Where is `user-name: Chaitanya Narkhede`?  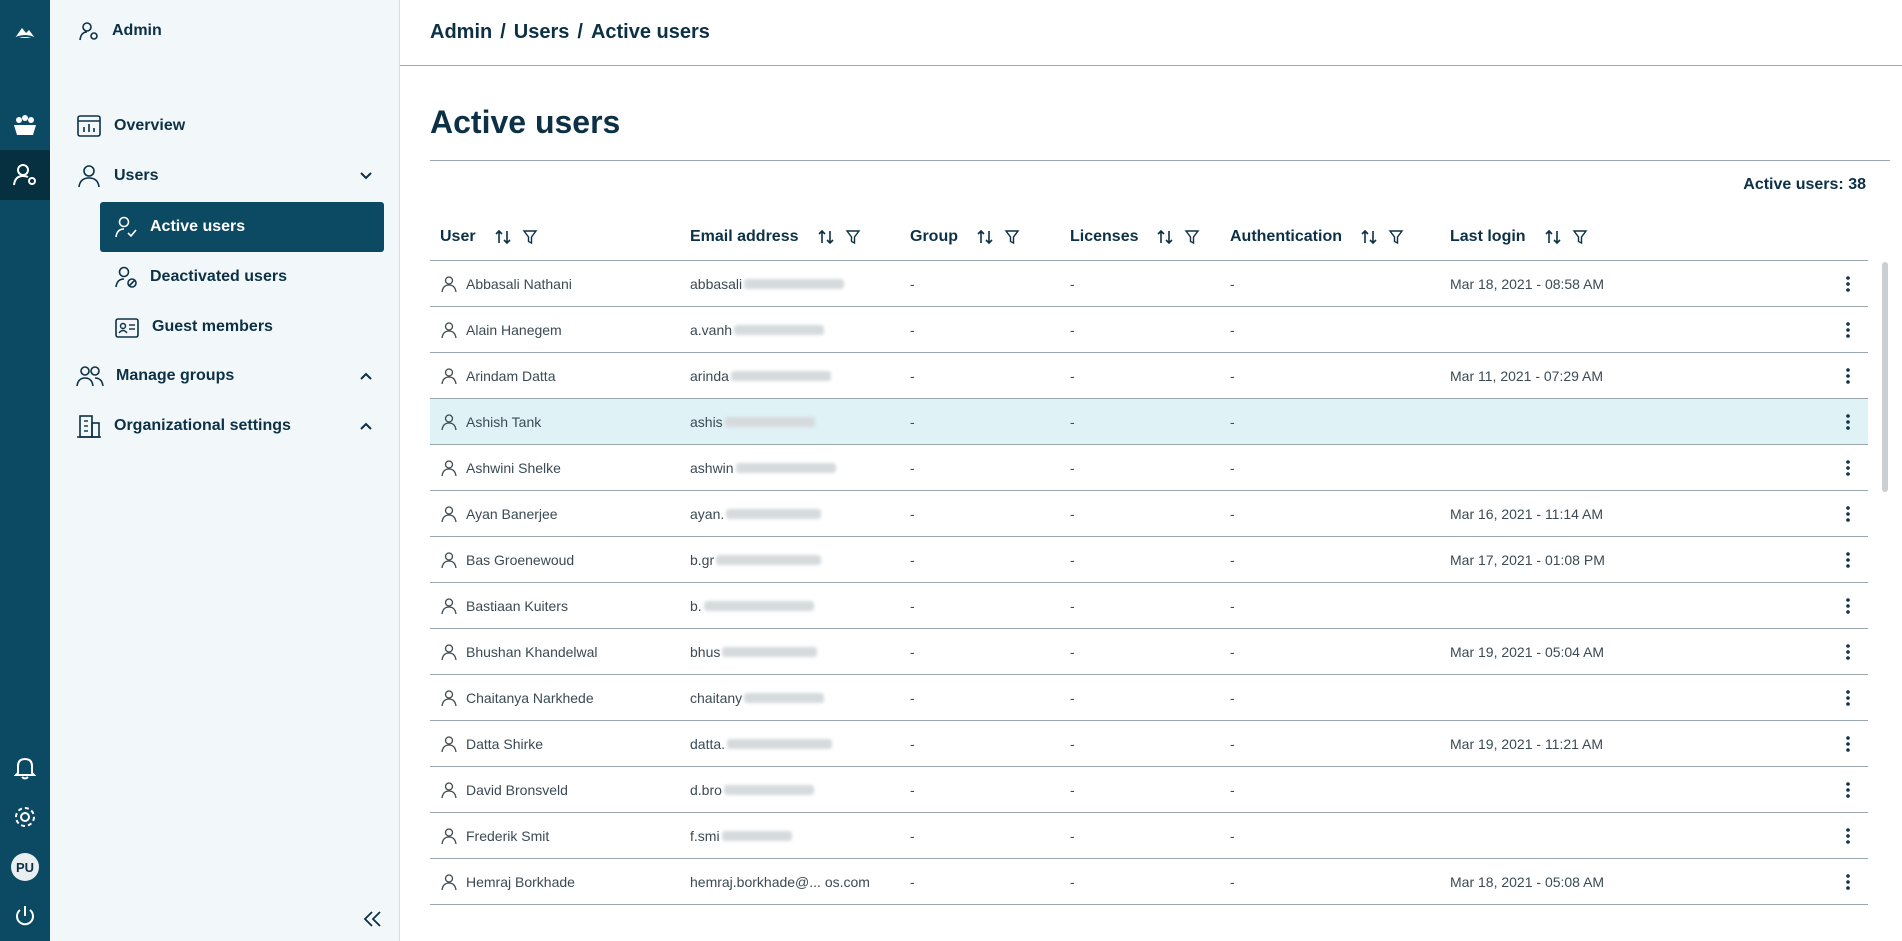
user-name: Chaitanya Narkhede is located at coordinates (530, 698).